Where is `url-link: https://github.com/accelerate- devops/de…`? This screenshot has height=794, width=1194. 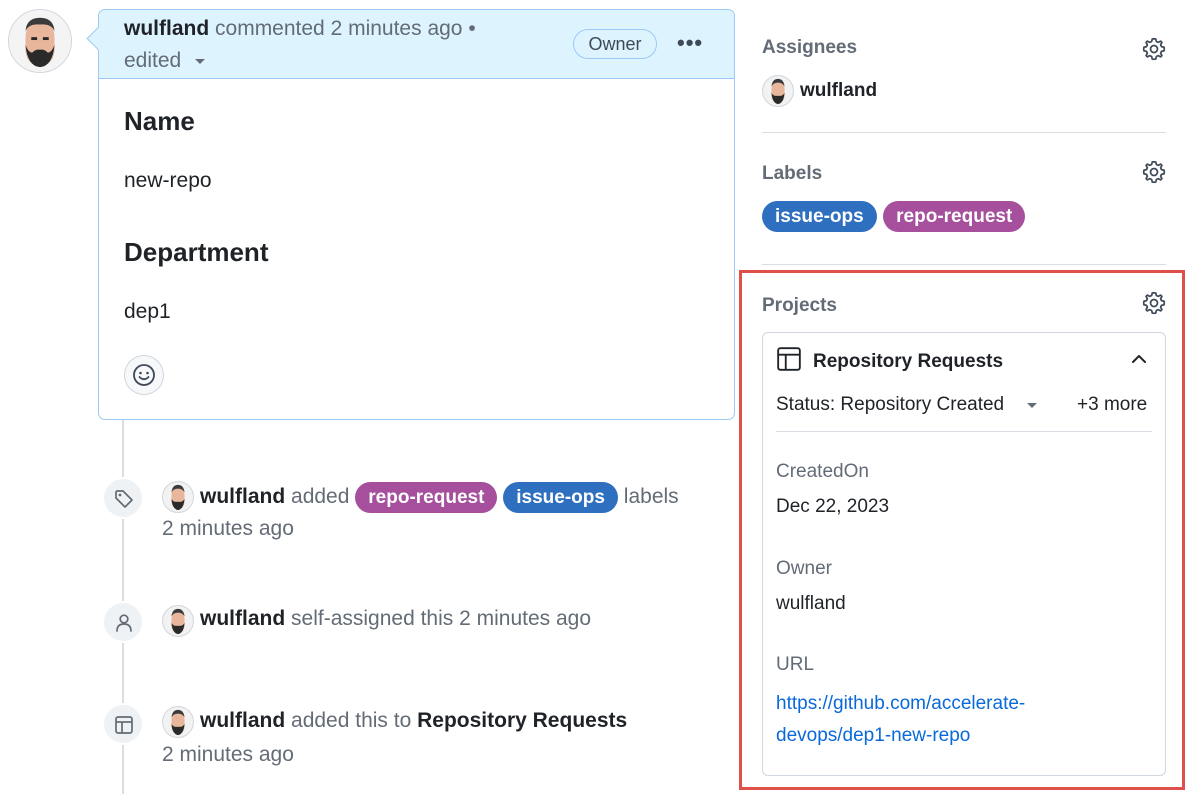
url-link: https://github.com/accelerate- devops/de… is located at coordinates (900, 720).